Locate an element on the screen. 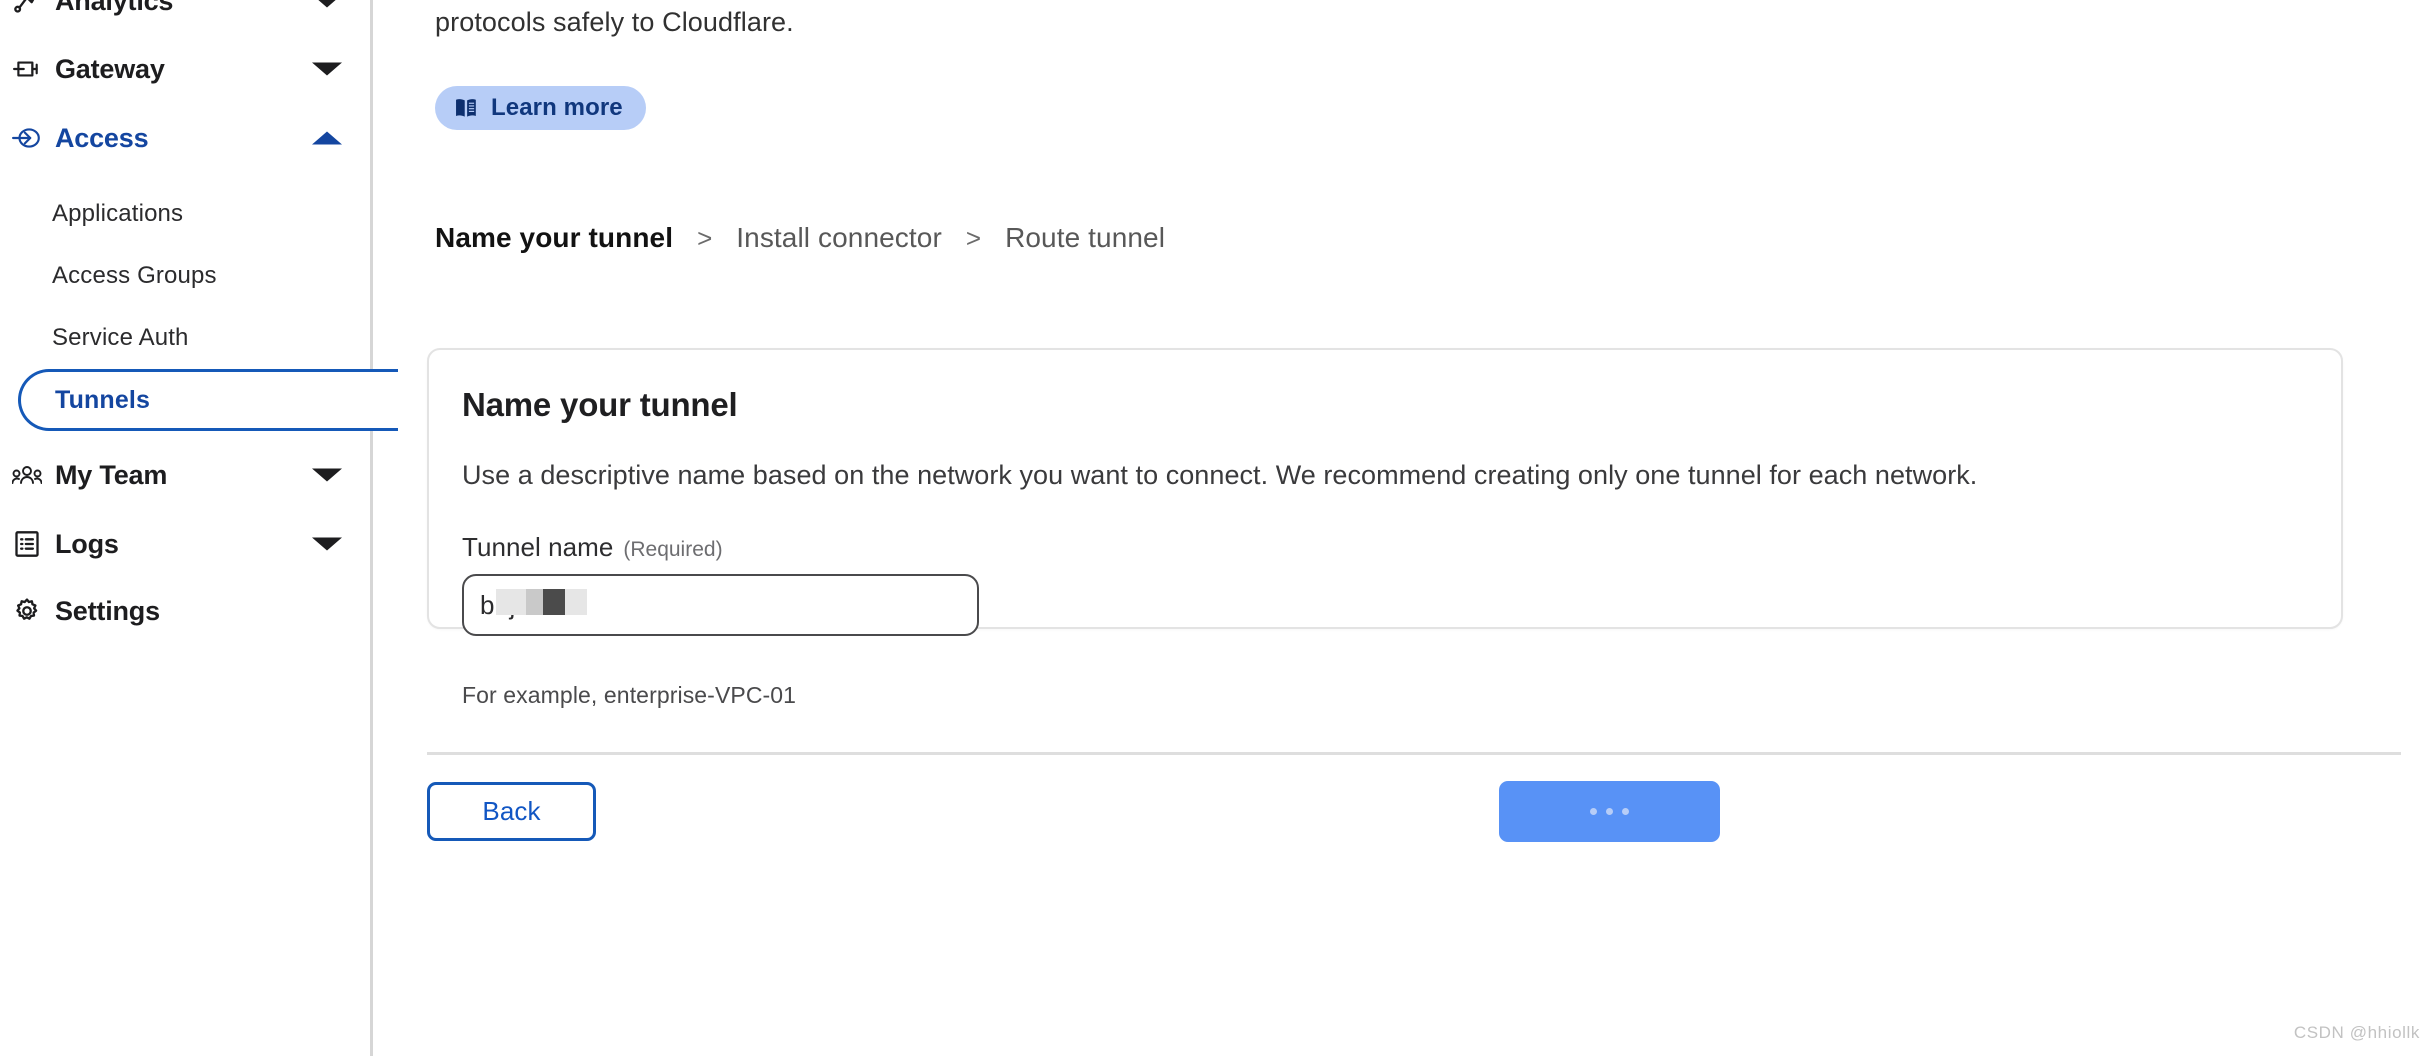 The height and width of the screenshot is (1056, 2428). intro-paragraph: protocols safely to Cloudflare. is located at coordinates (614, 22).